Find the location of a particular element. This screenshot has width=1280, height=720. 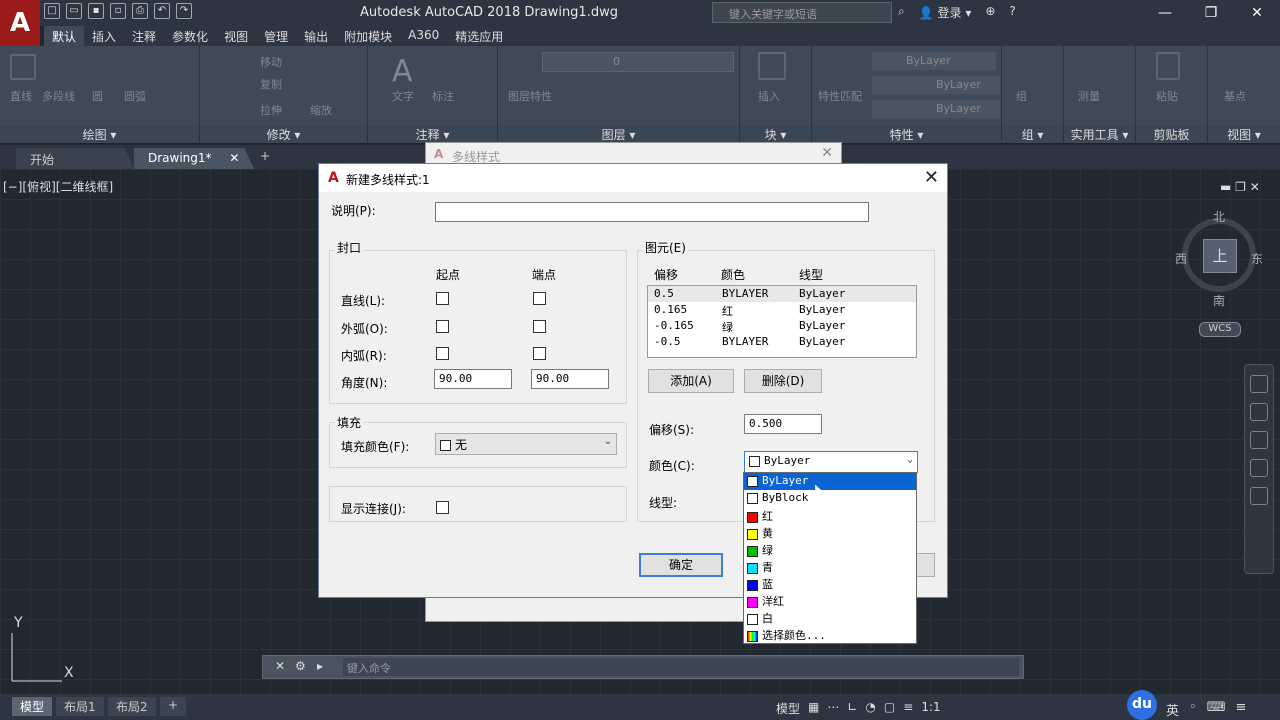

tab-featured-apps: 精选应用 is located at coordinates (479, 36).